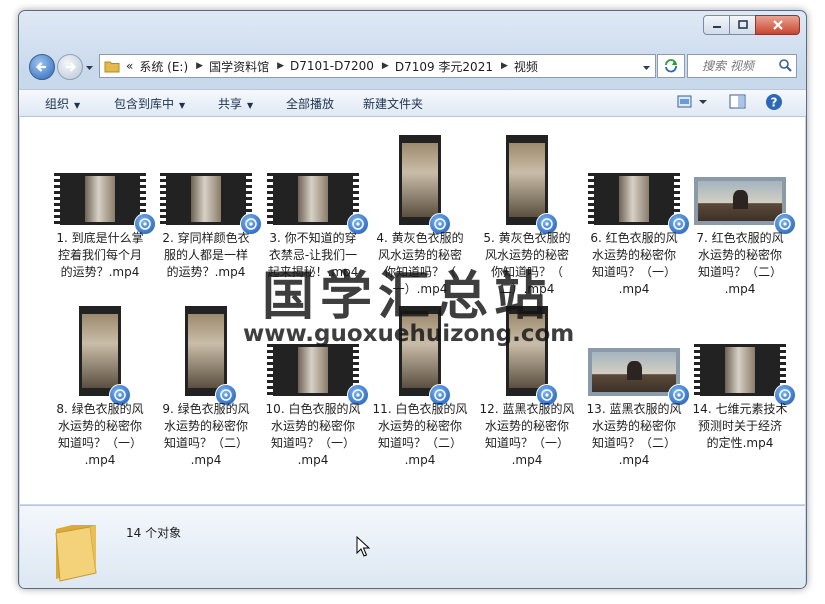 This screenshot has width=825, height=604. I want to click on chevron-down-icon, so click(646, 68).